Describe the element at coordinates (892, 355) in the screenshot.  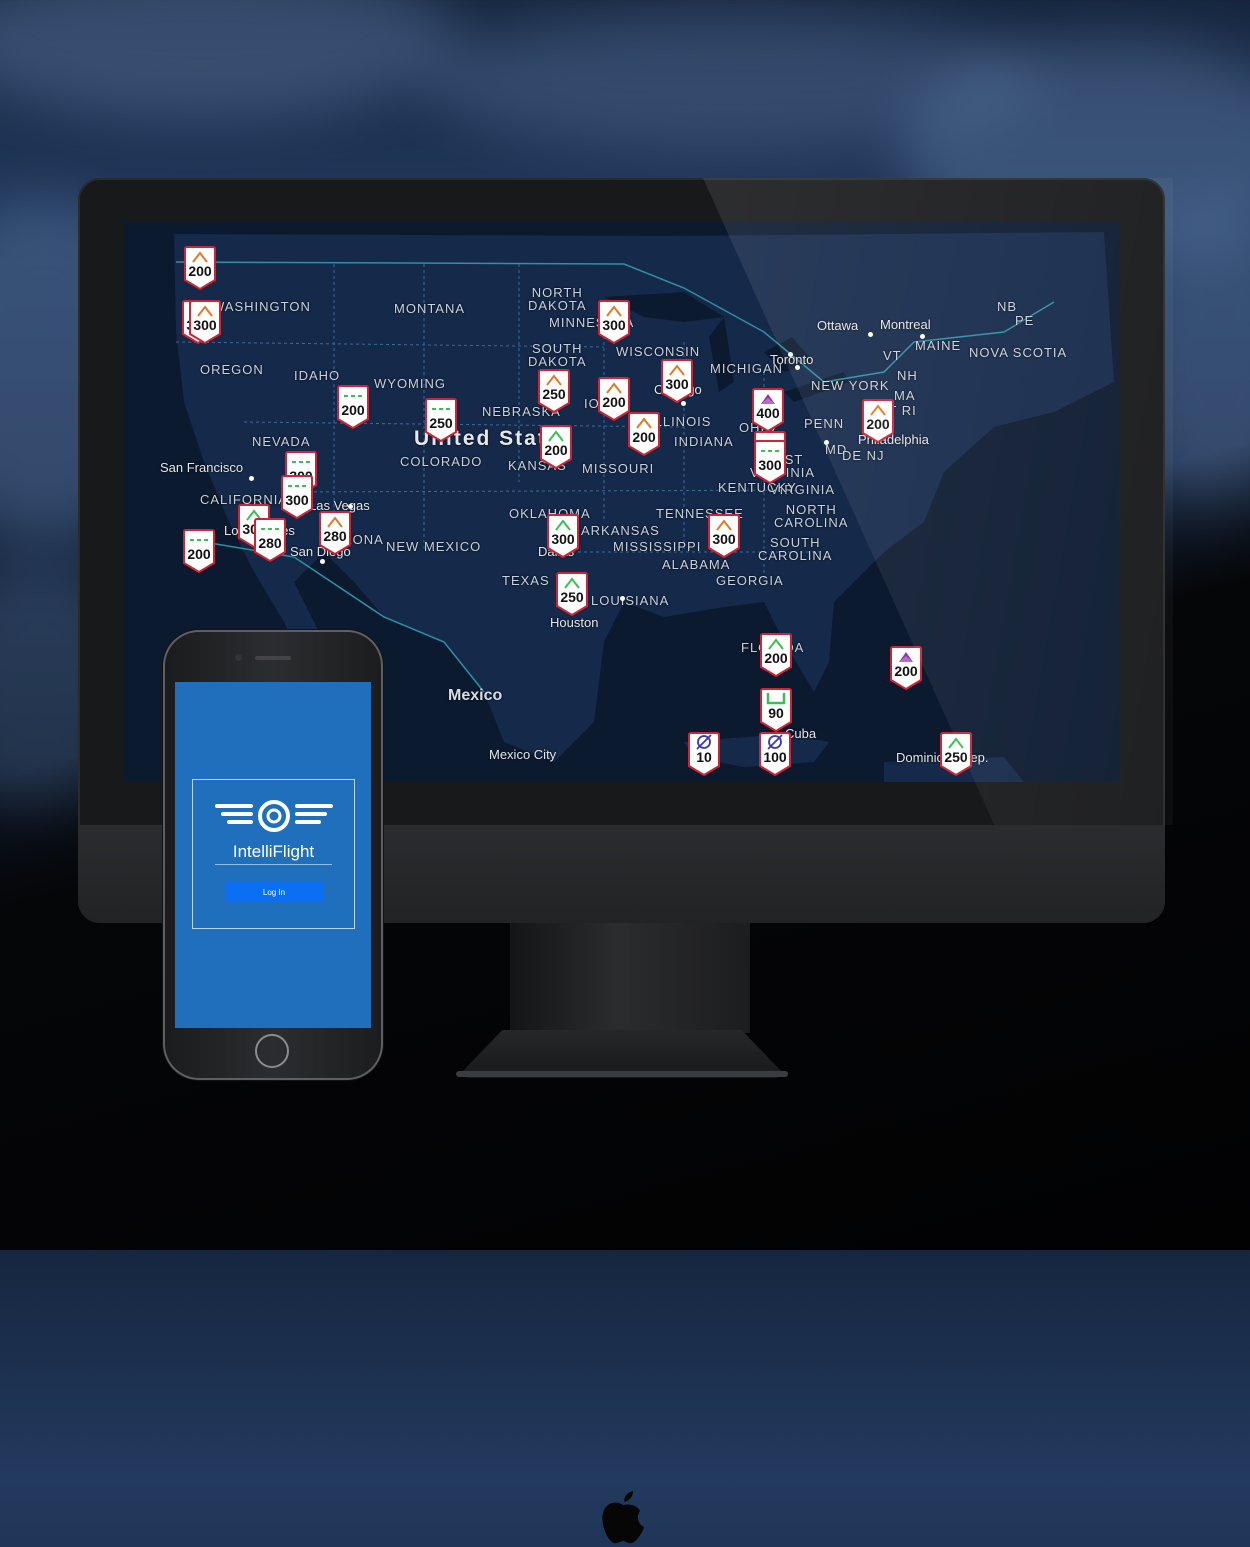
I see `map-label-vt: VT` at that location.